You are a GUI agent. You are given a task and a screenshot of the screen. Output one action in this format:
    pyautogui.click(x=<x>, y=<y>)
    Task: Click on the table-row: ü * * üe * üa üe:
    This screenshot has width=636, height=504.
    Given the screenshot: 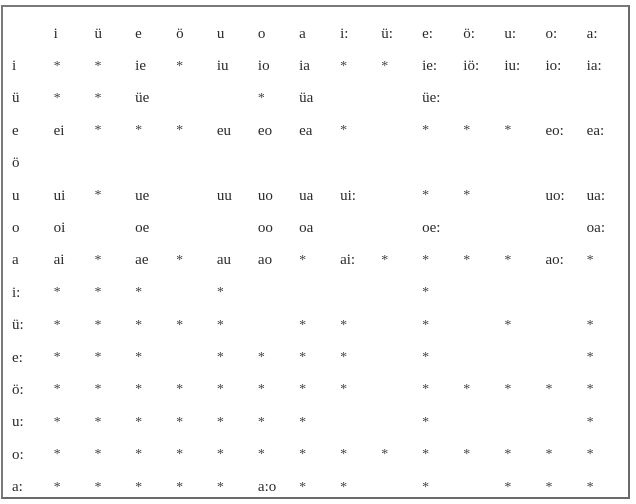 What is the action you would take?
    pyautogui.click(x=320, y=99)
    